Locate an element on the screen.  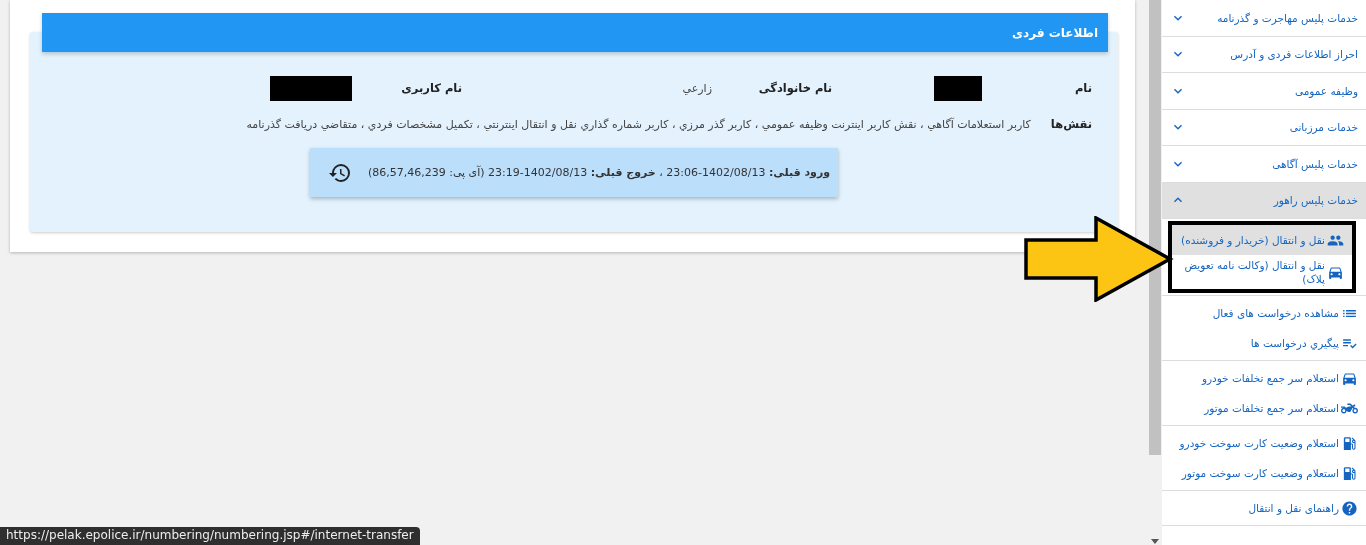
status-url: https://pelak.epolice.ir/numbering/numbering.jsp#/internet-transfer is located at coordinates (210, 536).